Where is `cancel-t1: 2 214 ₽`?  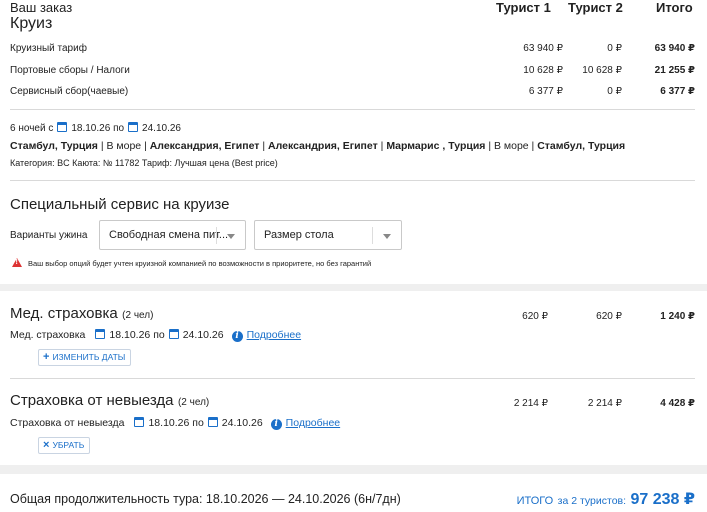 cancel-t1: 2 214 ₽ is located at coordinates (530, 403).